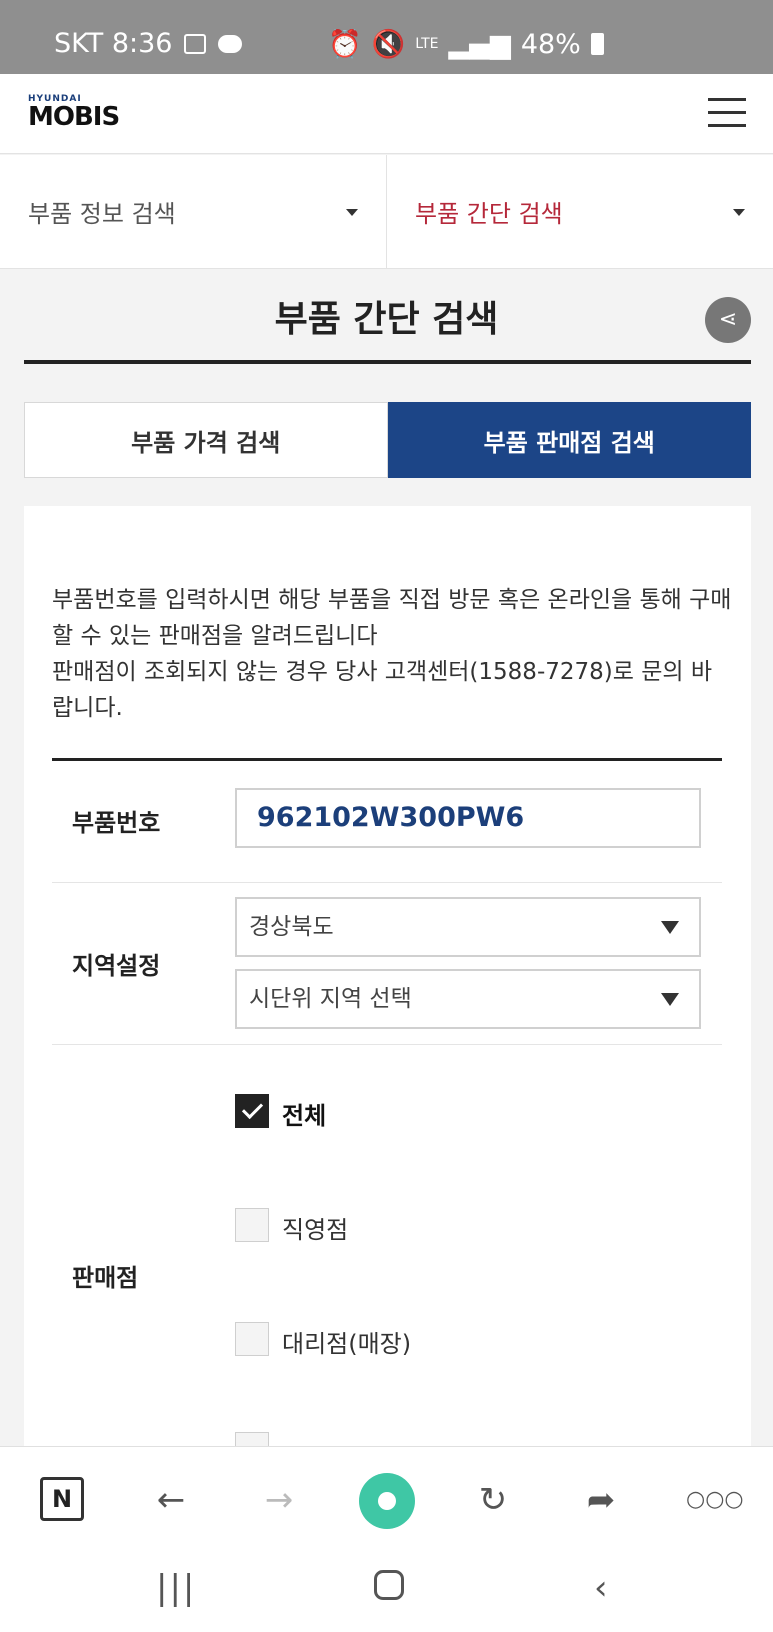 This screenshot has height=1632, width=773. What do you see at coordinates (62, 1499) in the screenshot?
I see `n-icon: N` at bounding box center [62, 1499].